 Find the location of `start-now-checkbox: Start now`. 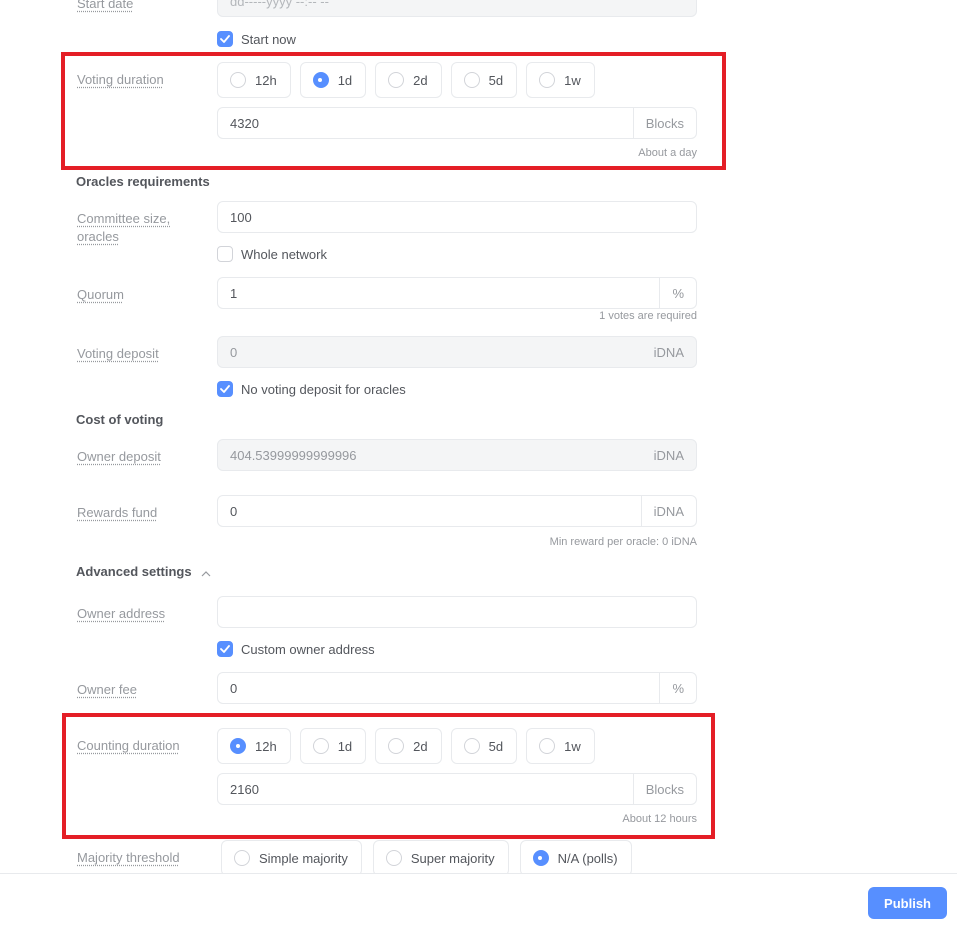

start-now-checkbox: Start now is located at coordinates (256, 39).